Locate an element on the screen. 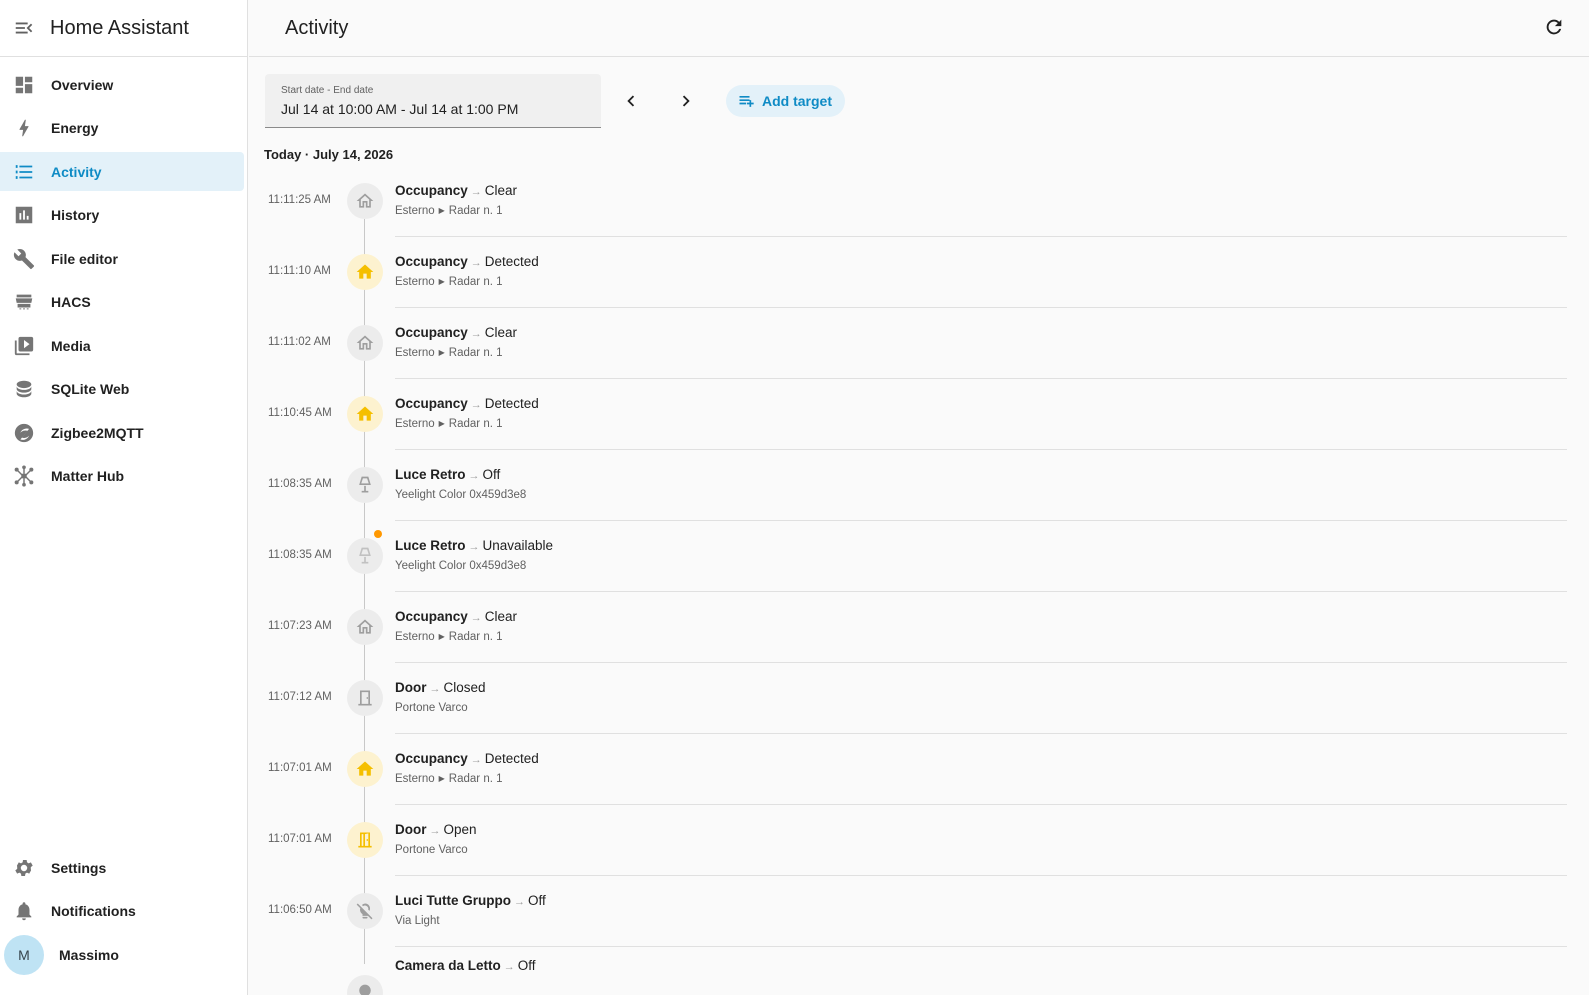 The height and width of the screenshot is (995, 1589). refresh-button is located at coordinates (1555, 28).